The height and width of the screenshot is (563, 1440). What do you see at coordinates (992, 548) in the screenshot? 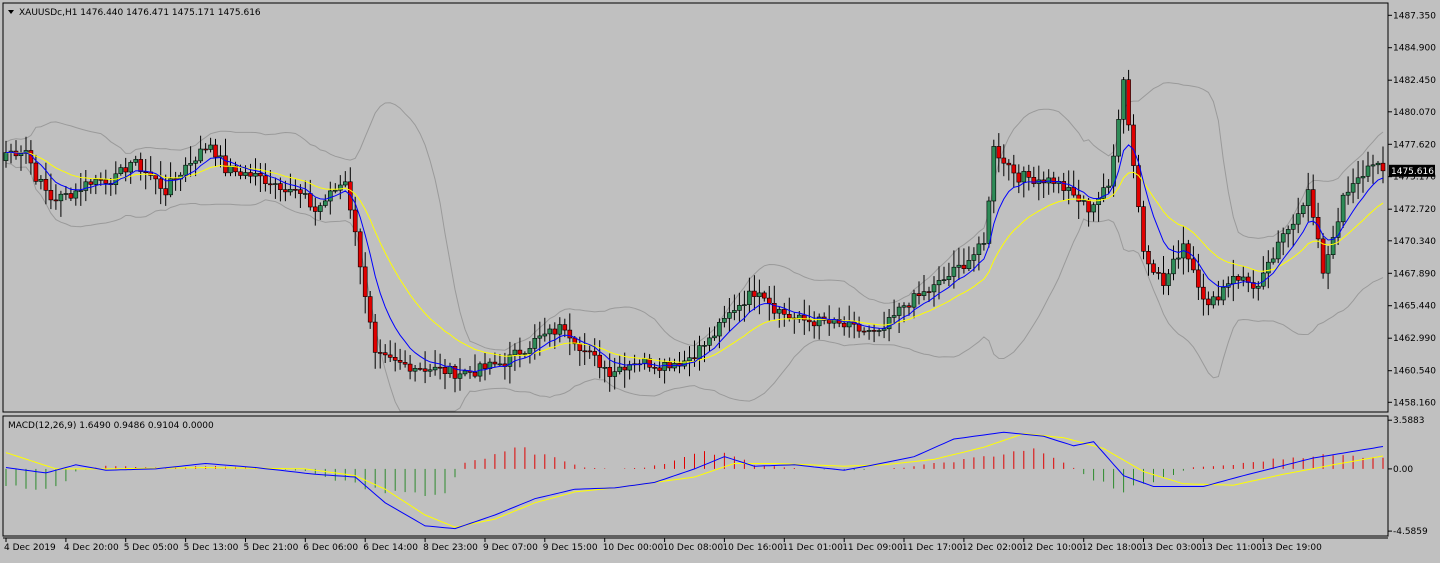
I see `time-tick-label: 12 Dec 02:00` at bounding box center [992, 548].